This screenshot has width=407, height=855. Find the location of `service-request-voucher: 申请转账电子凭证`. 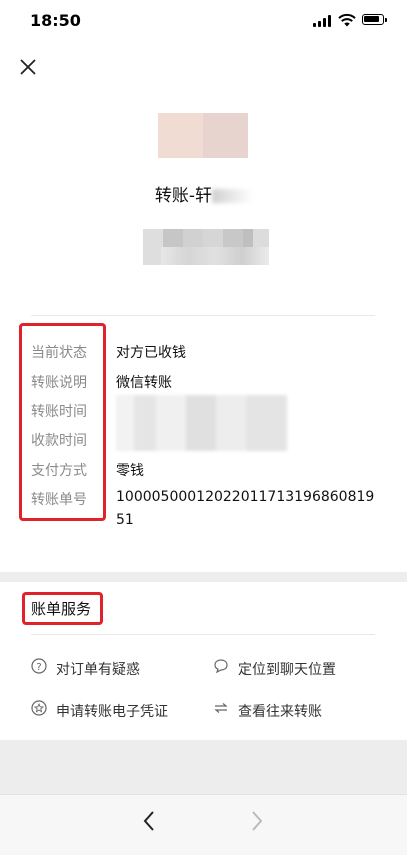

service-request-voucher: 申请转账电子凭证 is located at coordinates (99, 710).